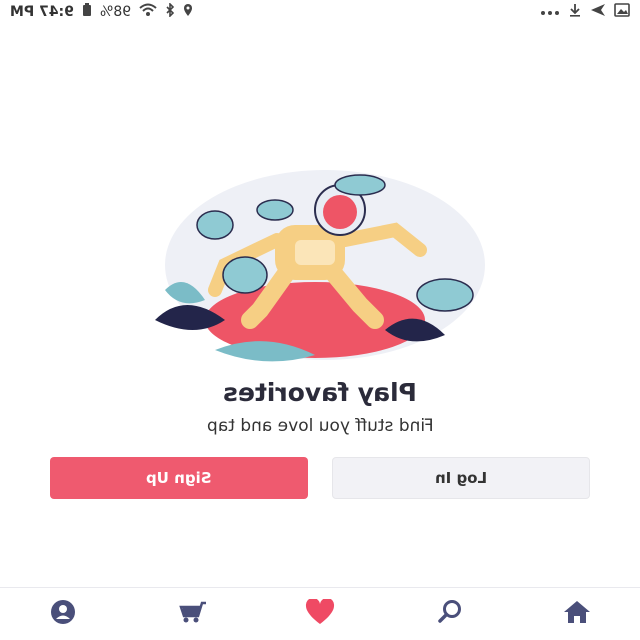 This screenshot has width=640, height=640. Describe the element at coordinates (320, 12) in the screenshot. I see `status-bar: 9:47 PM 98%` at that location.